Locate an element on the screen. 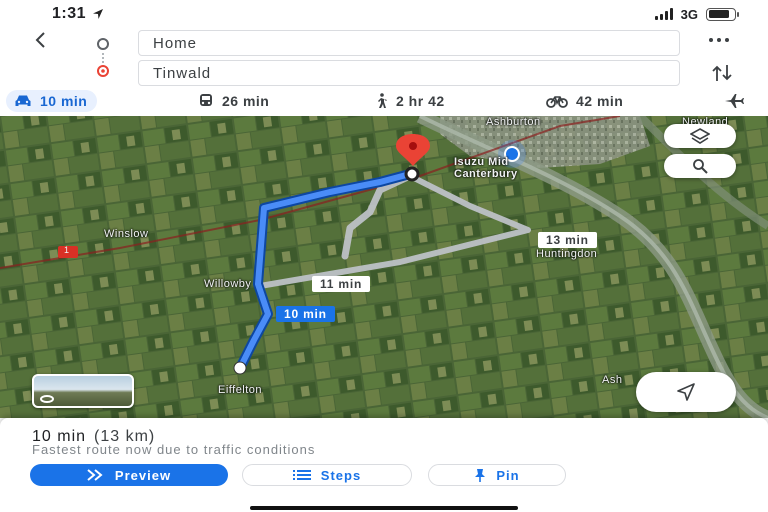 The width and height of the screenshot is (768, 512). network-type: 3G is located at coordinates (689, 14).